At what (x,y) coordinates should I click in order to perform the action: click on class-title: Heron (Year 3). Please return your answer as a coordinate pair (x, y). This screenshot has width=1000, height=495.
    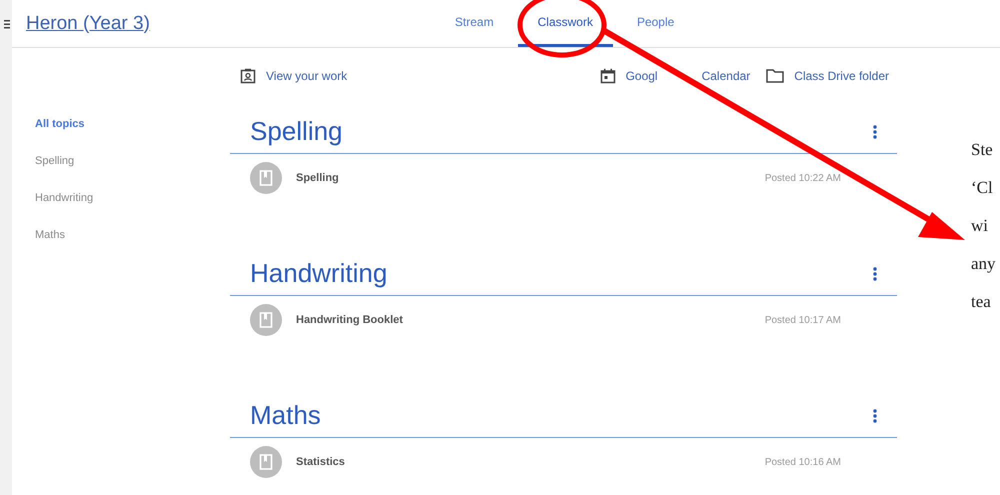
    Looking at the image, I should click on (88, 23).